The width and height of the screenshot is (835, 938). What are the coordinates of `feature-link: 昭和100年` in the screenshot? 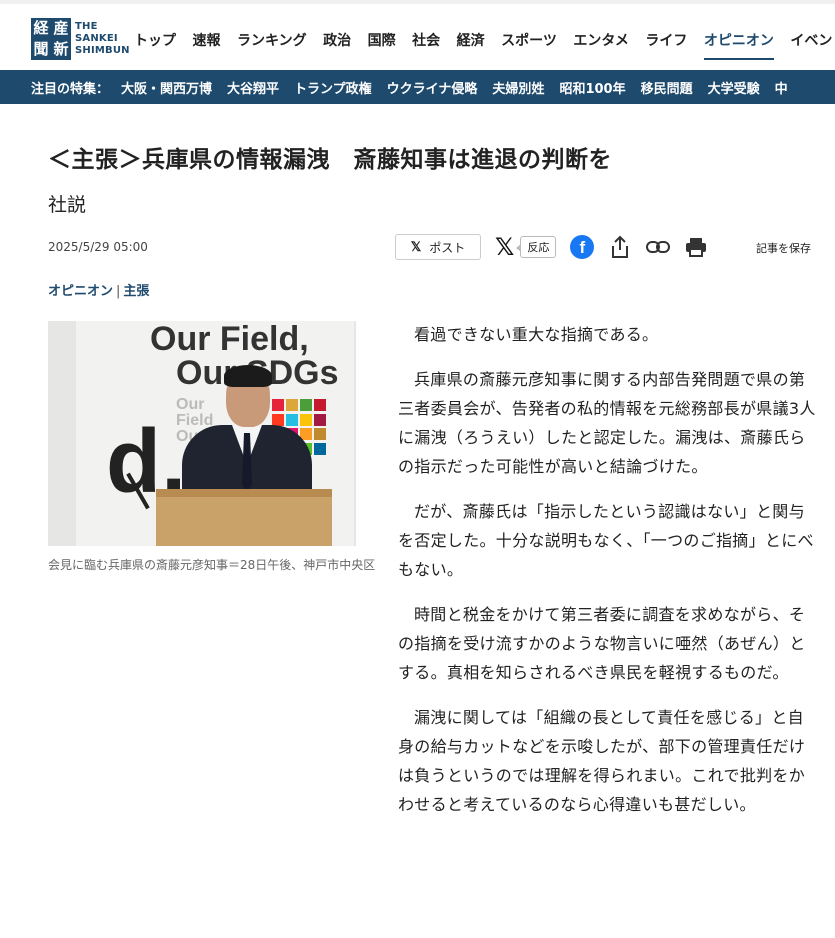 It's located at (592, 87).